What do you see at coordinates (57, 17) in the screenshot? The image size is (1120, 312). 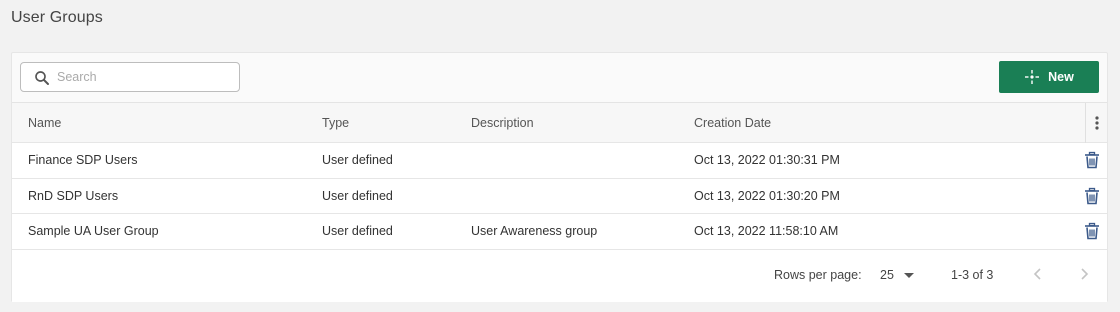 I see `page-title: User Groups` at bounding box center [57, 17].